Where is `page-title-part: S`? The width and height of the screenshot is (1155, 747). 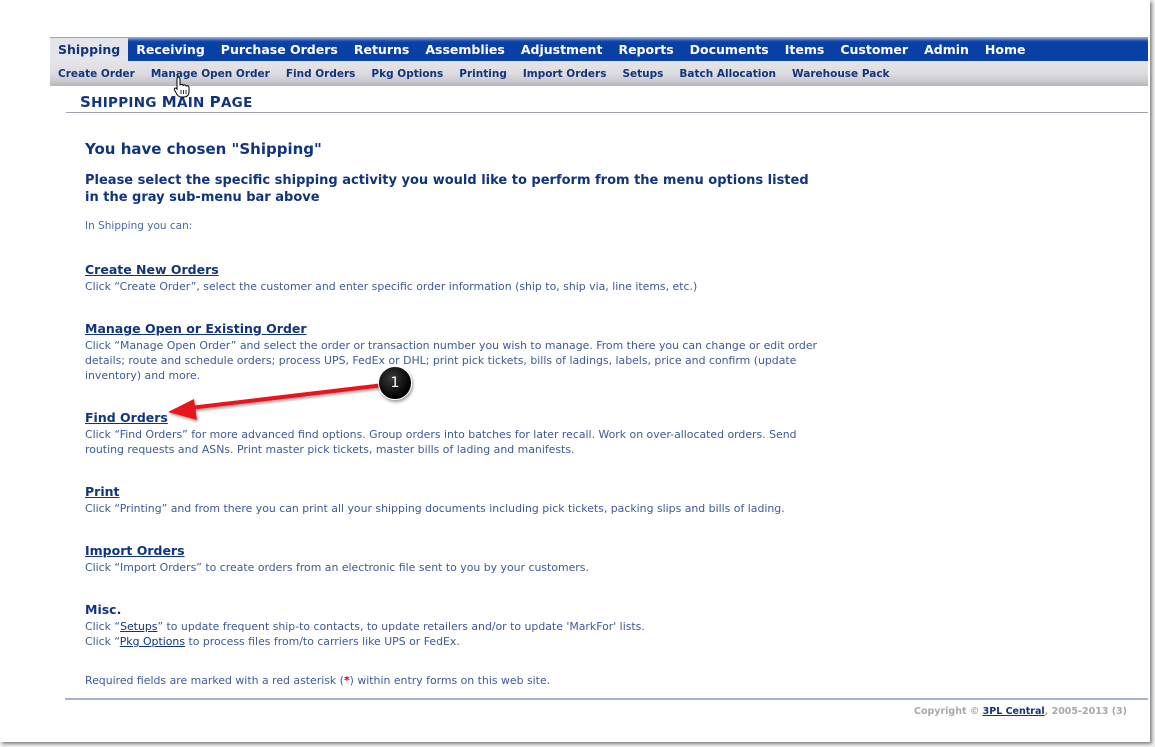 page-title-part: S is located at coordinates (86, 102).